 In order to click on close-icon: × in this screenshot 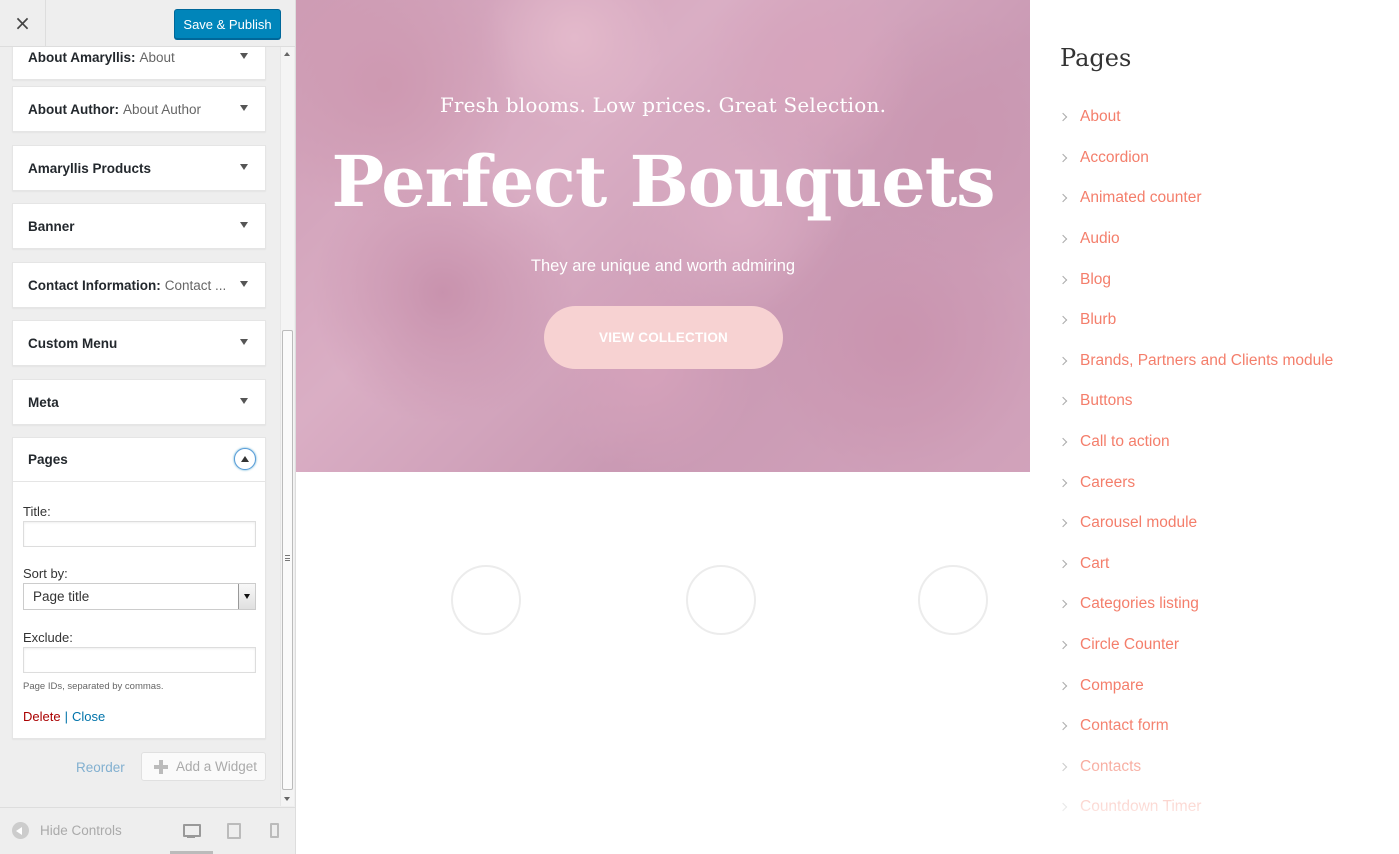, I will do `click(22, 23)`.